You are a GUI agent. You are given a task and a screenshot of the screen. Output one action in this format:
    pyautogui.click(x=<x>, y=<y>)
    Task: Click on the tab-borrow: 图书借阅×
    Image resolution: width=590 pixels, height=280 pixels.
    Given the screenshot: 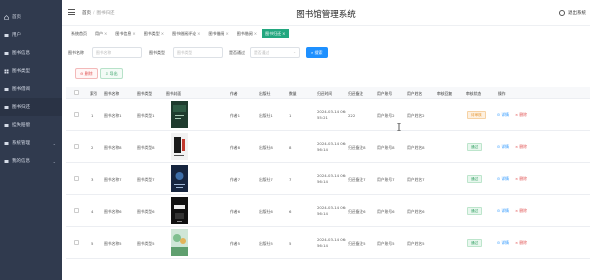 What is the action you would take?
    pyautogui.click(x=218, y=33)
    